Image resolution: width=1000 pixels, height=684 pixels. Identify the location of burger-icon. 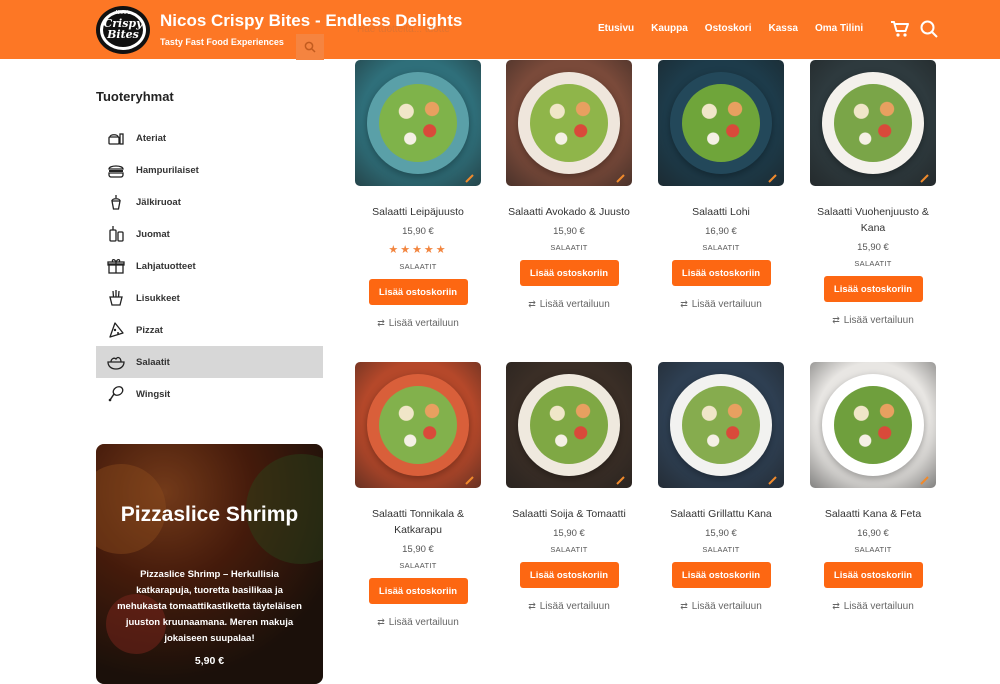
(116, 170).